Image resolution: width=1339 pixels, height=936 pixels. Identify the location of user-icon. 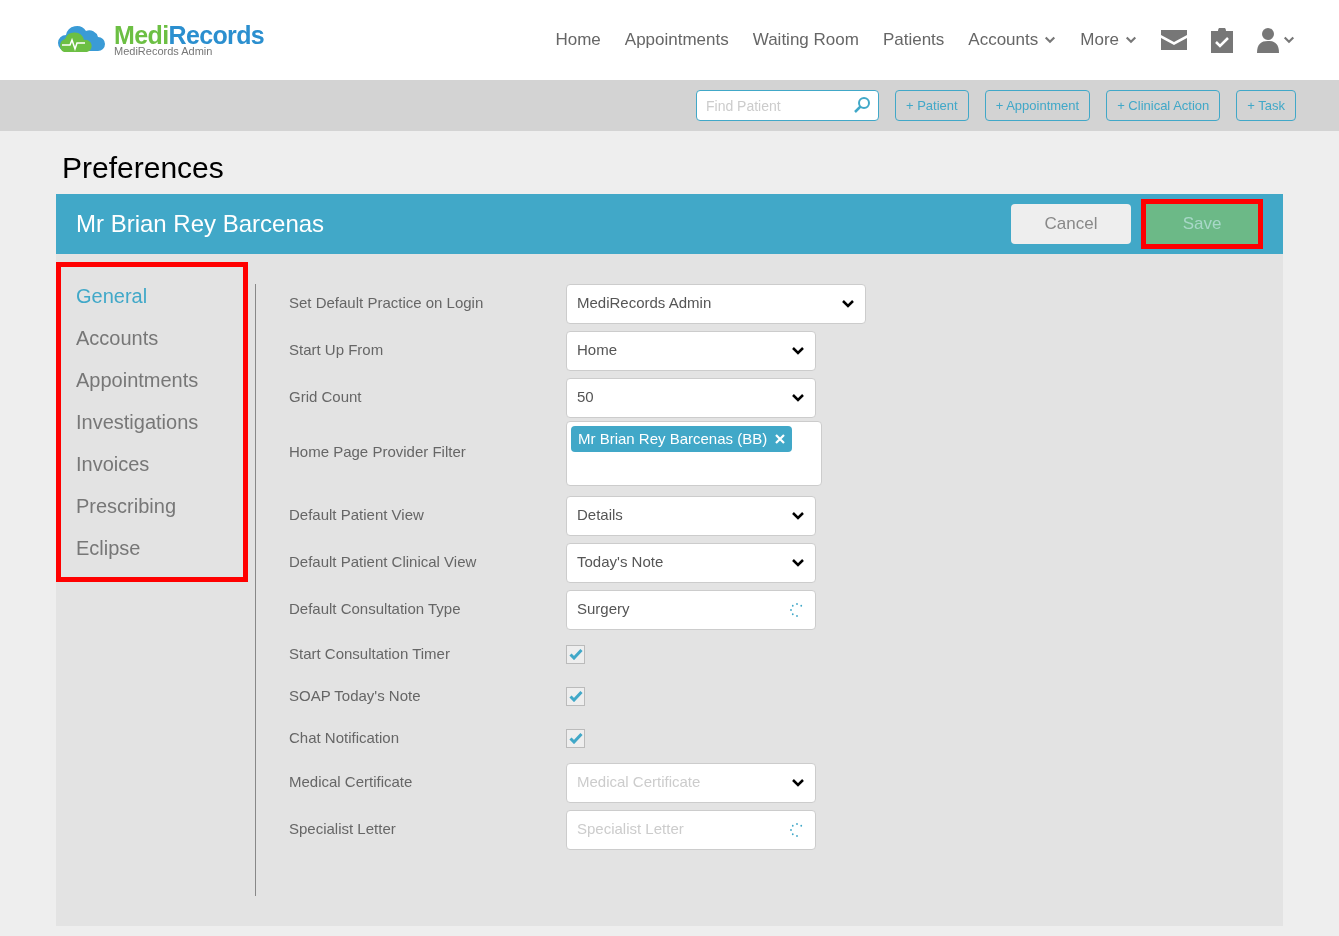
(1268, 40).